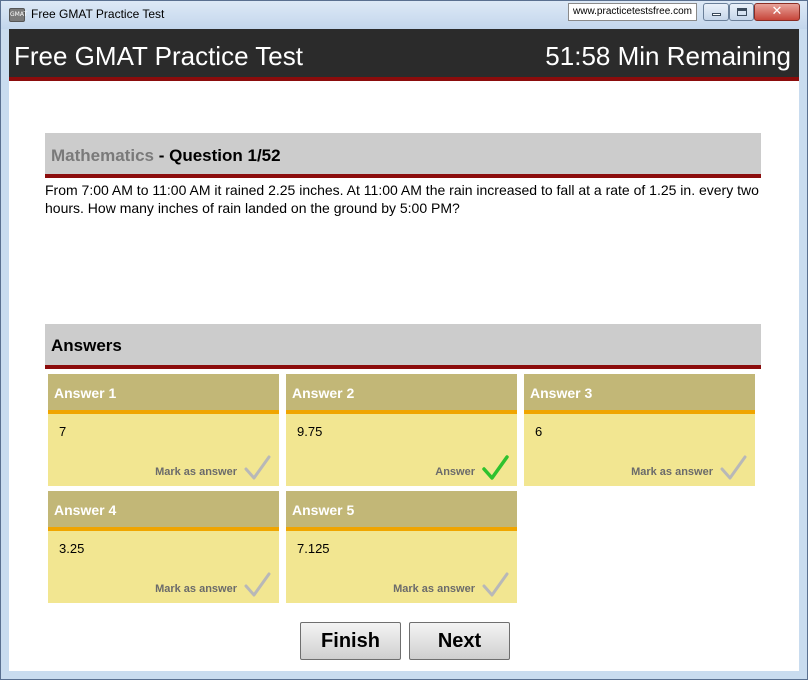 This screenshot has height=680, width=808. Describe the element at coordinates (539, 431) in the screenshot. I see `answer-value: 6` at that location.